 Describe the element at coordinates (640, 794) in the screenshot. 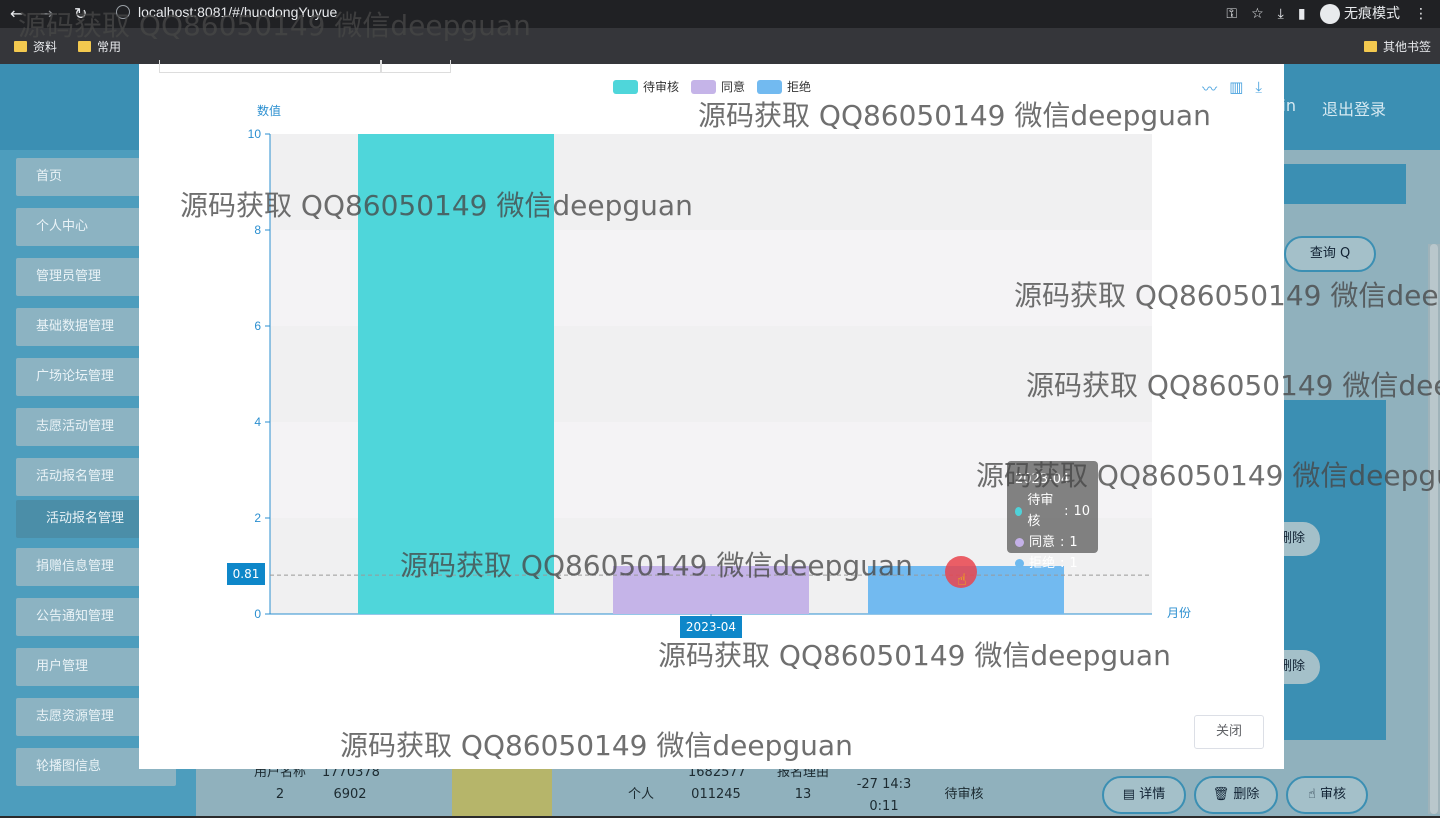

I see `cell-type: 个人` at that location.